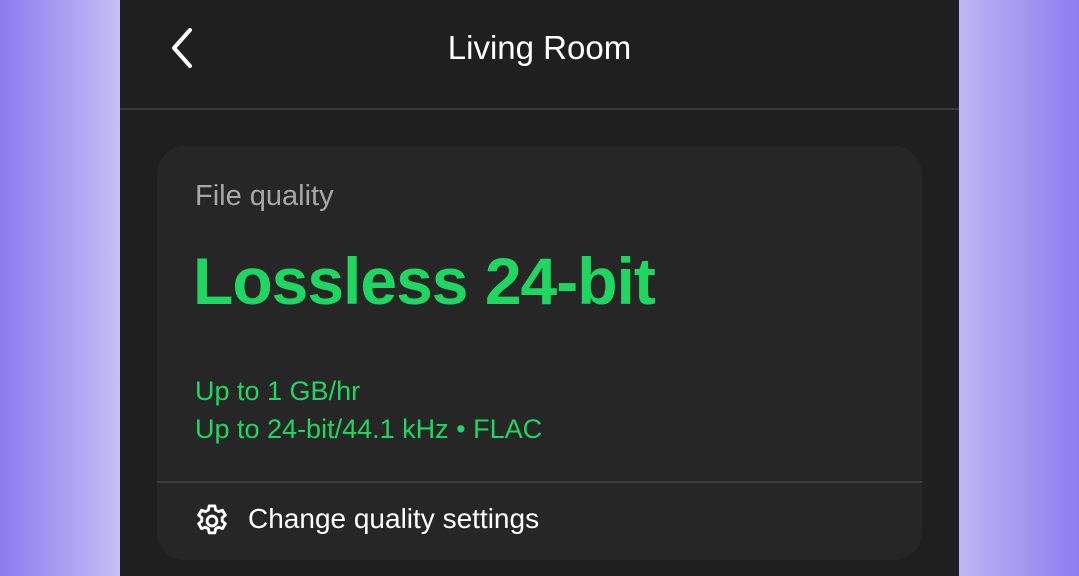 The width and height of the screenshot is (1079, 576). What do you see at coordinates (539, 47) in the screenshot?
I see `page-title: Living Room` at bounding box center [539, 47].